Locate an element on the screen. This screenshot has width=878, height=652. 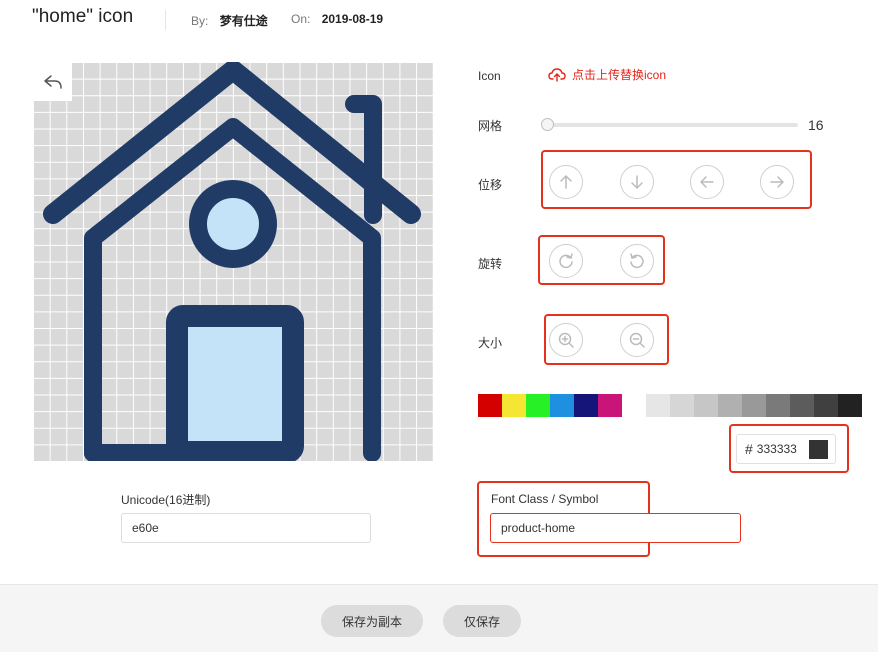
zoom-out-icon is located at coordinates (637, 340).